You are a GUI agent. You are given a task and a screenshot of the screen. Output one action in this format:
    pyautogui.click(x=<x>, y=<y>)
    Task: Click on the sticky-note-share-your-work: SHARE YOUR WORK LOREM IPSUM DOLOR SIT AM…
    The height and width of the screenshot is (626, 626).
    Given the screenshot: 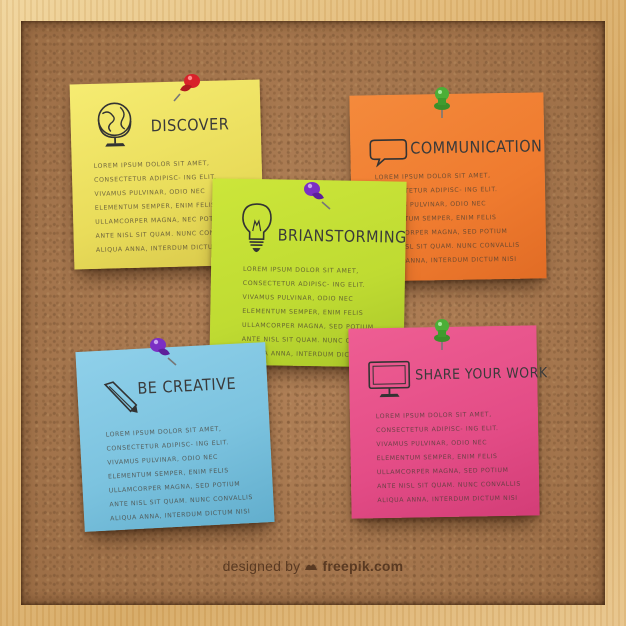 What is the action you would take?
    pyautogui.click(x=448, y=422)
    